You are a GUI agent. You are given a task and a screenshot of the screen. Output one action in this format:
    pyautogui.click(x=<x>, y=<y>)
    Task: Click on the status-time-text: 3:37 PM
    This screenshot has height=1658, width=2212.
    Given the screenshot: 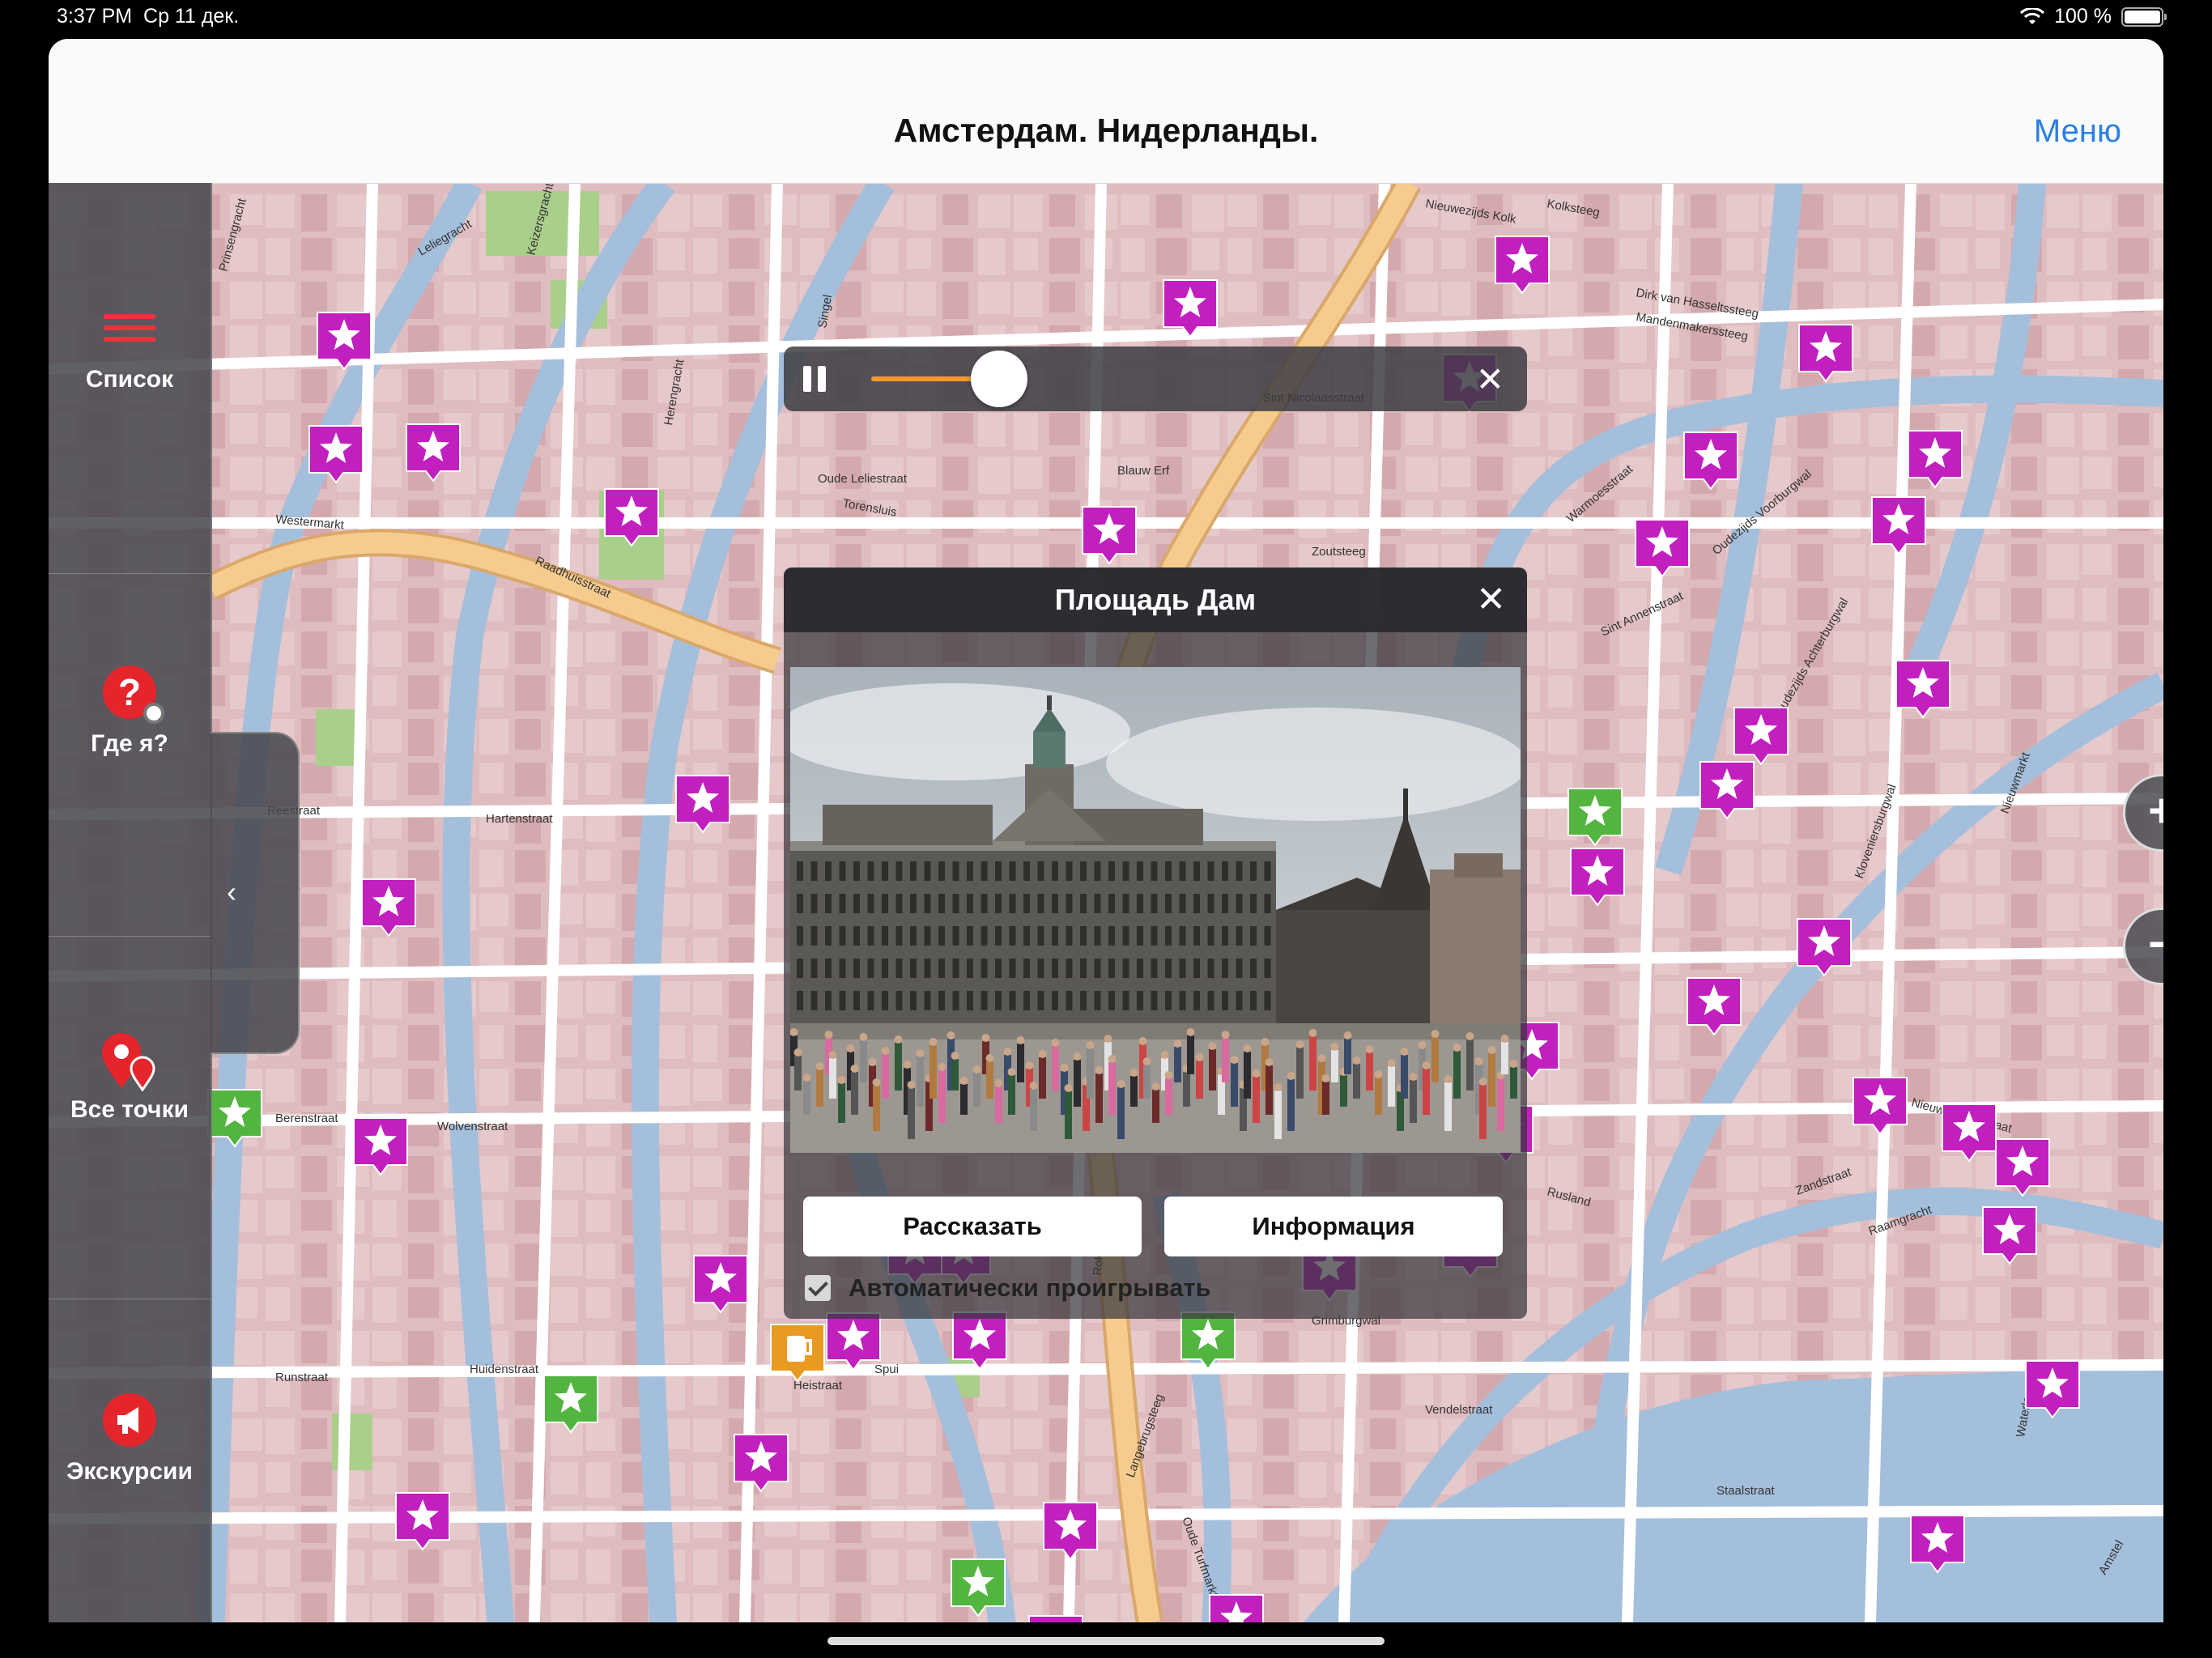 What is the action you would take?
    pyautogui.click(x=95, y=16)
    